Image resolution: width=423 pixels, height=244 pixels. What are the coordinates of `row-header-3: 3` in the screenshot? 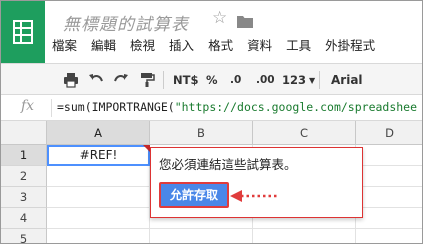 It's located at (24, 197).